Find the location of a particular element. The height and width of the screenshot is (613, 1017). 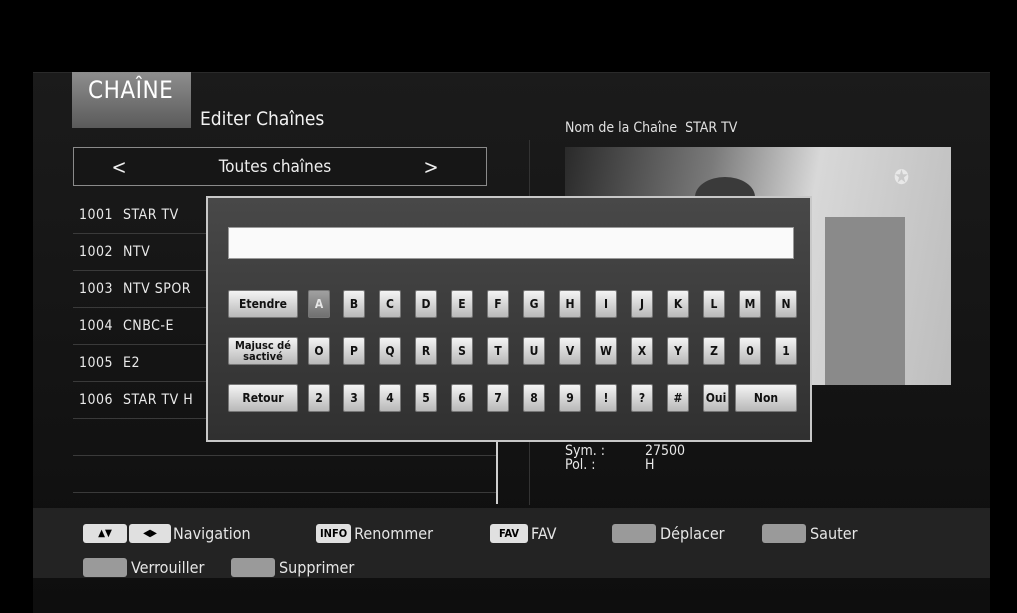

key-6: 6 is located at coordinates (462, 398).